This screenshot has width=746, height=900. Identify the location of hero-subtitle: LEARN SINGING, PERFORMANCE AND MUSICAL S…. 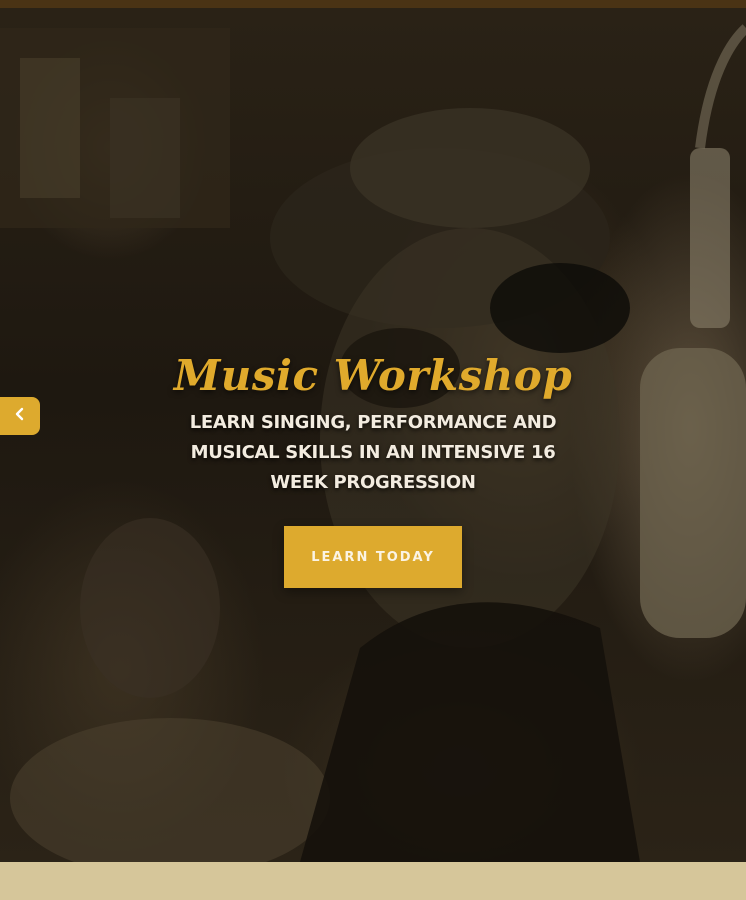
(373, 452).